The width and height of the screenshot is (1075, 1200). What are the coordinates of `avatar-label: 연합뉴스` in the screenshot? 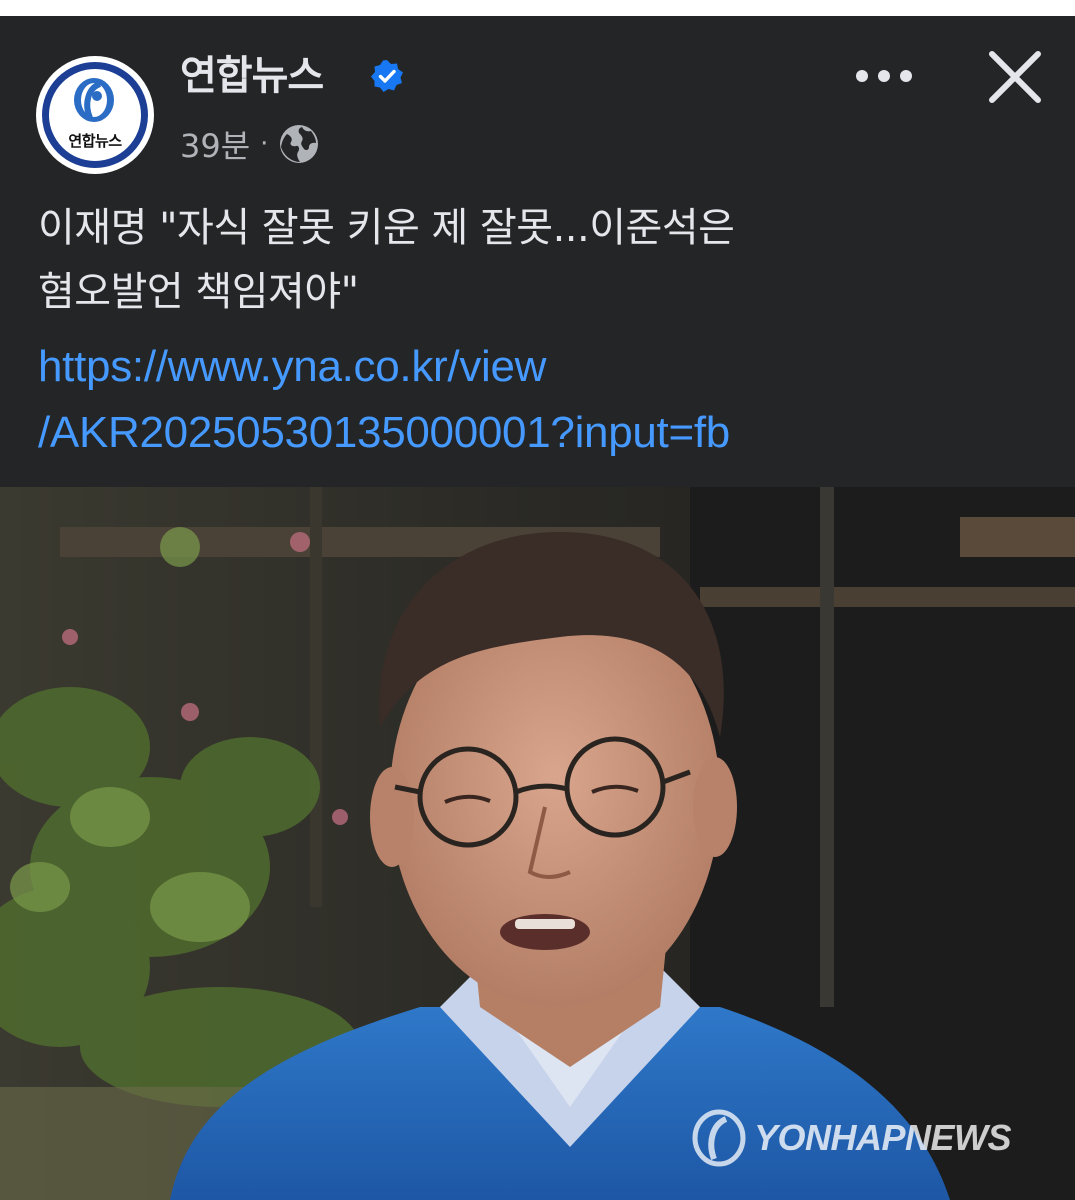 It's located at (95, 141).